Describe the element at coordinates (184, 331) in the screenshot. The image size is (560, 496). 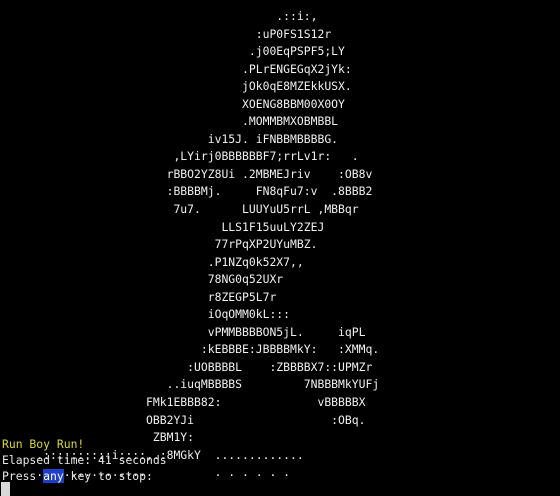
I see `ascii-art-line: vPMMBBBBON5jL. iqPL` at that location.